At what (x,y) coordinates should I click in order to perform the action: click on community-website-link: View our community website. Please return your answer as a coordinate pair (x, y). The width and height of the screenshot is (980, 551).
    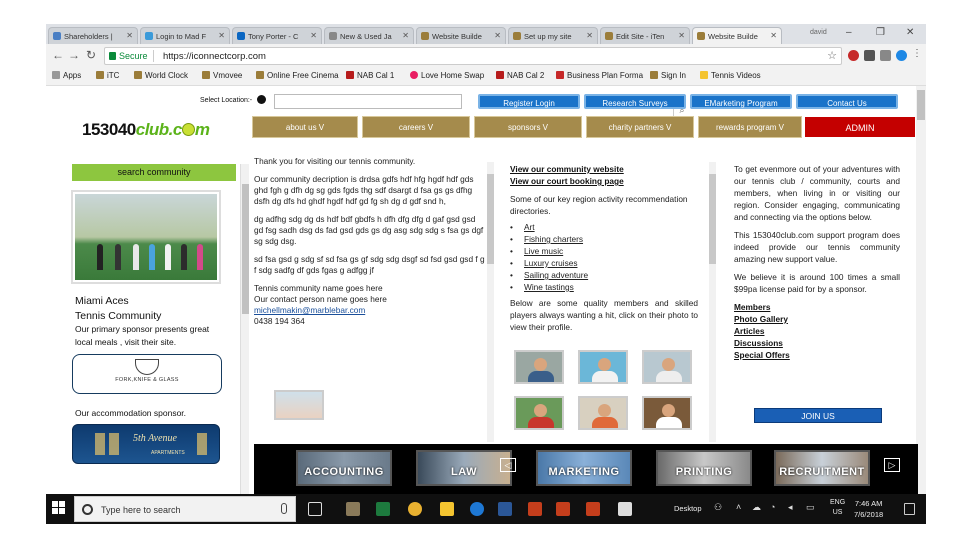
    Looking at the image, I should click on (604, 169).